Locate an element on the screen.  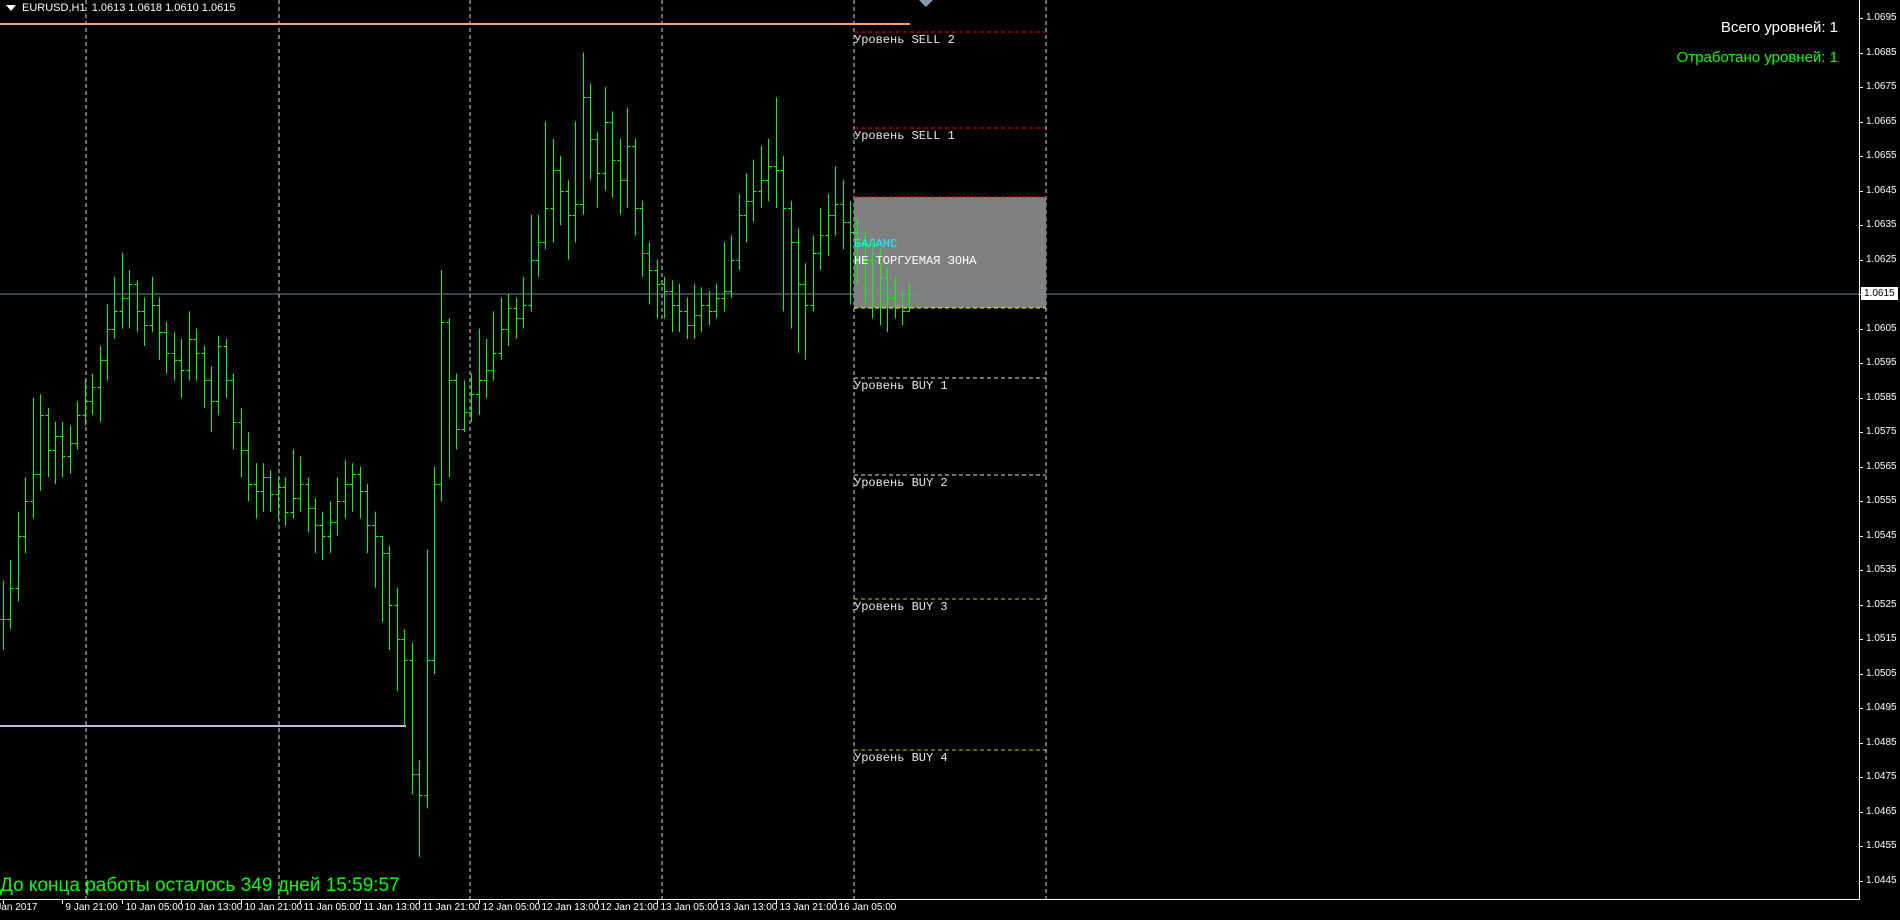
time-axis-label: 13 Jan 21:00 is located at coordinates (808, 907).